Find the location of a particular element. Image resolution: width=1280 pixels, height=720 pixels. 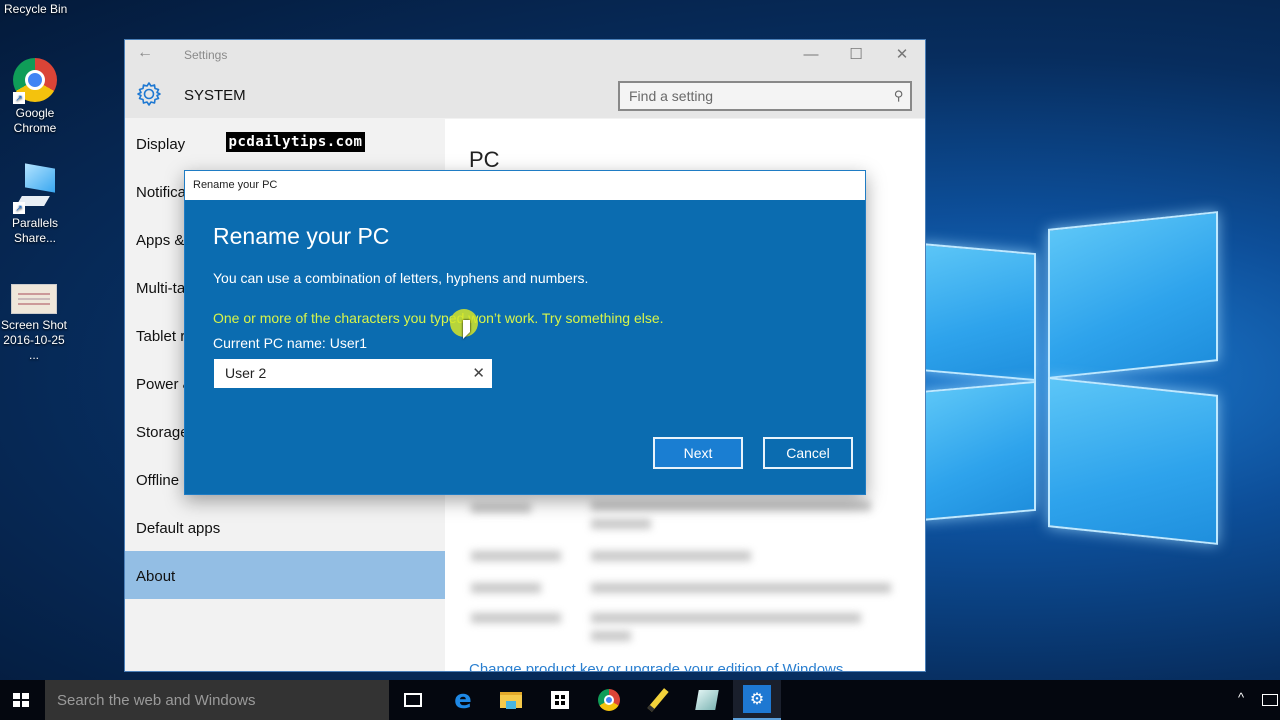

section-title: SYSTEM is located at coordinates (215, 95).